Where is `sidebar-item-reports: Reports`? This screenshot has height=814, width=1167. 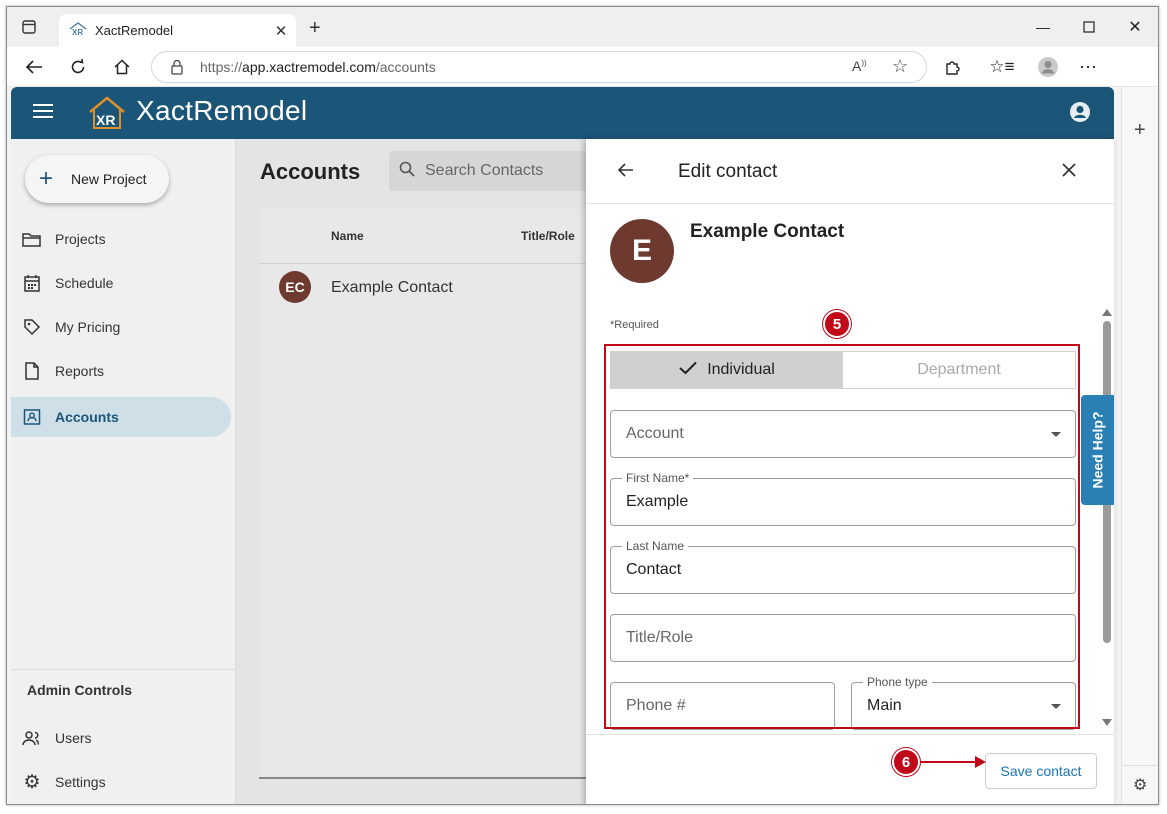
sidebar-item-reports: Reports is located at coordinates (121, 371).